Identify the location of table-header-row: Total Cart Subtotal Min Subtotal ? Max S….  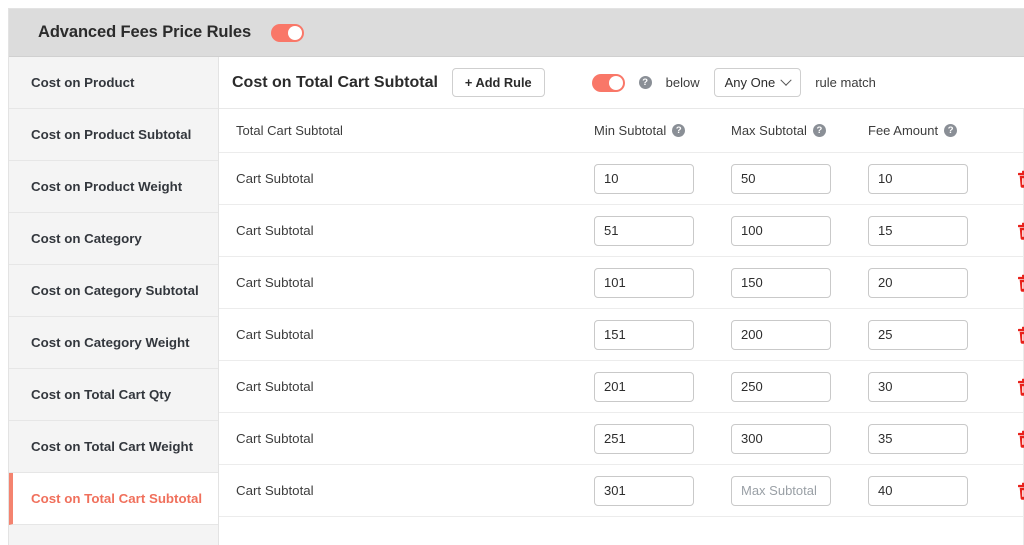
(621, 131).